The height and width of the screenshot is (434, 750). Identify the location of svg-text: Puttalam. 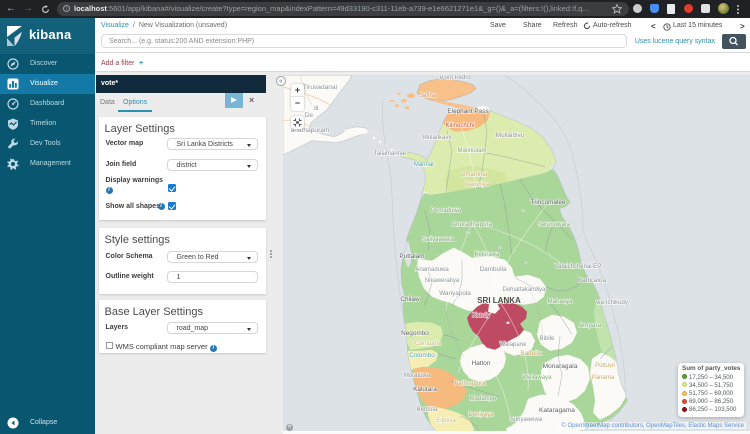
(411, 255).